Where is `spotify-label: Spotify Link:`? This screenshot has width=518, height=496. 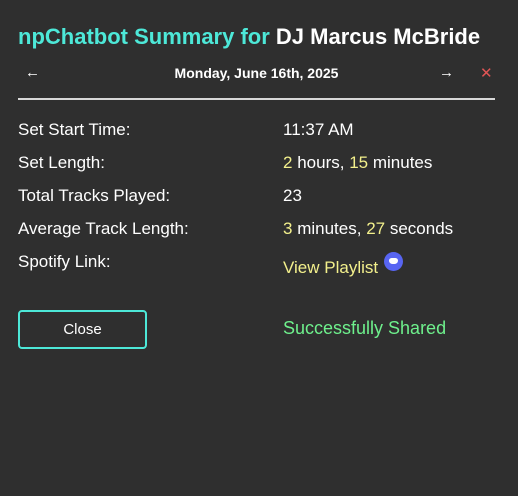 spotify-label: Spotify Link: is located at coordinates (64, 261).